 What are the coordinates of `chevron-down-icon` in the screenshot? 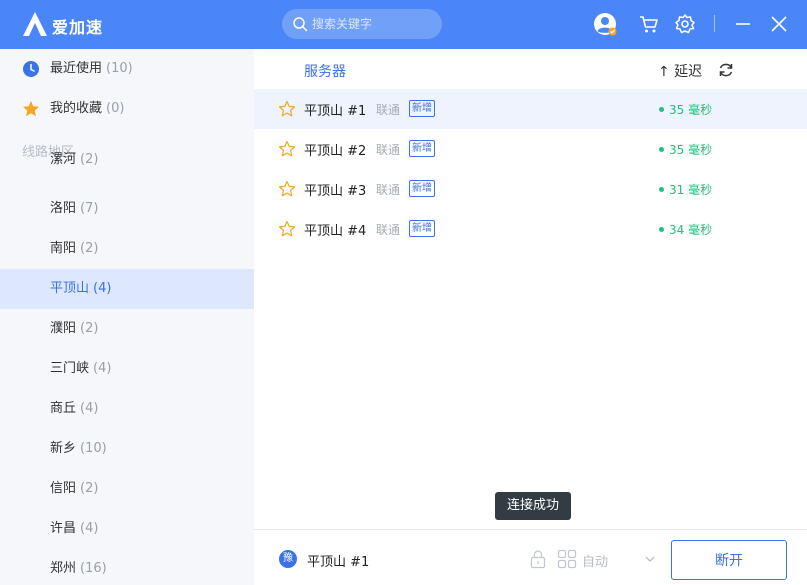 It's located at (650, 559).